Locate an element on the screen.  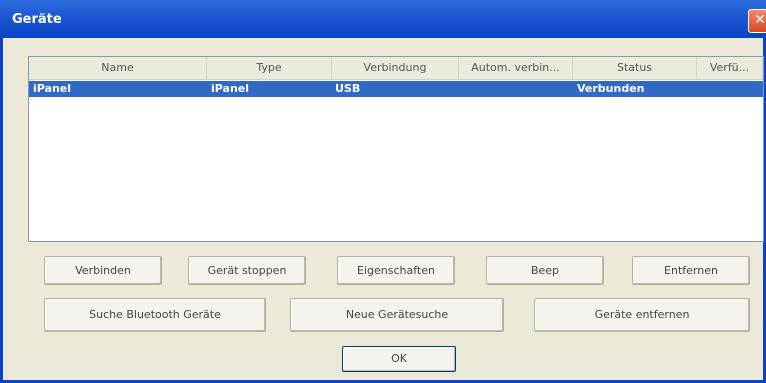
list-row-selected: iPanel iPanel USB Verbunden is located at coordinates (396, 89).